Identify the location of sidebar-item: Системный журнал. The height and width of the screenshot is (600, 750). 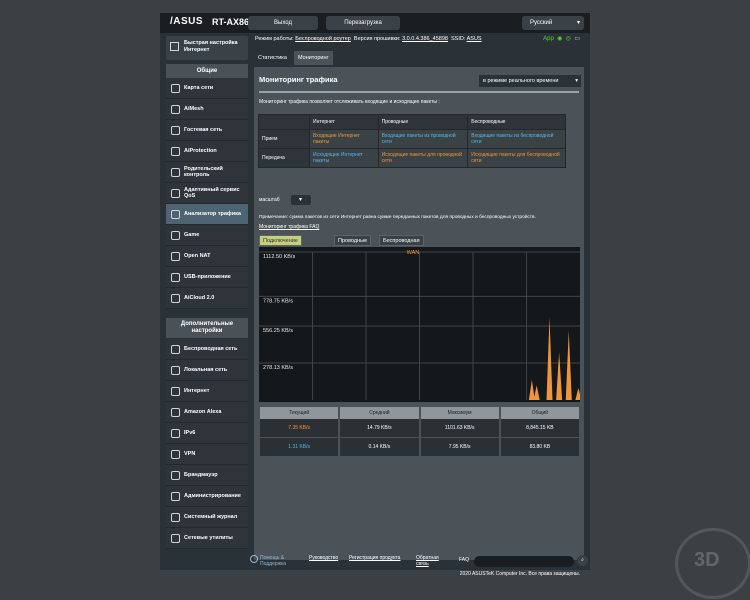
(207, 517).